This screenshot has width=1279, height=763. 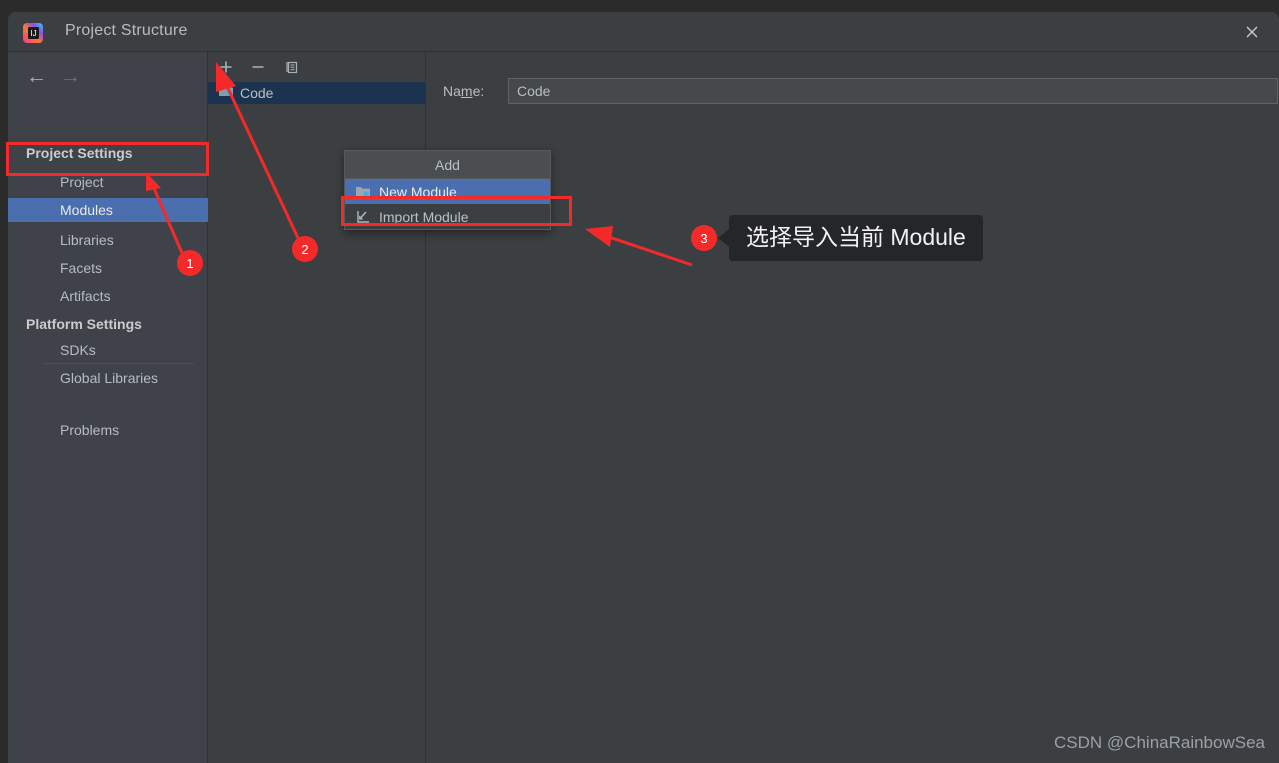 What do you see at coordinates (36, 77) in the screenshot?
I see `arrow-left-icon: ←` at bounding box center [36, 77].